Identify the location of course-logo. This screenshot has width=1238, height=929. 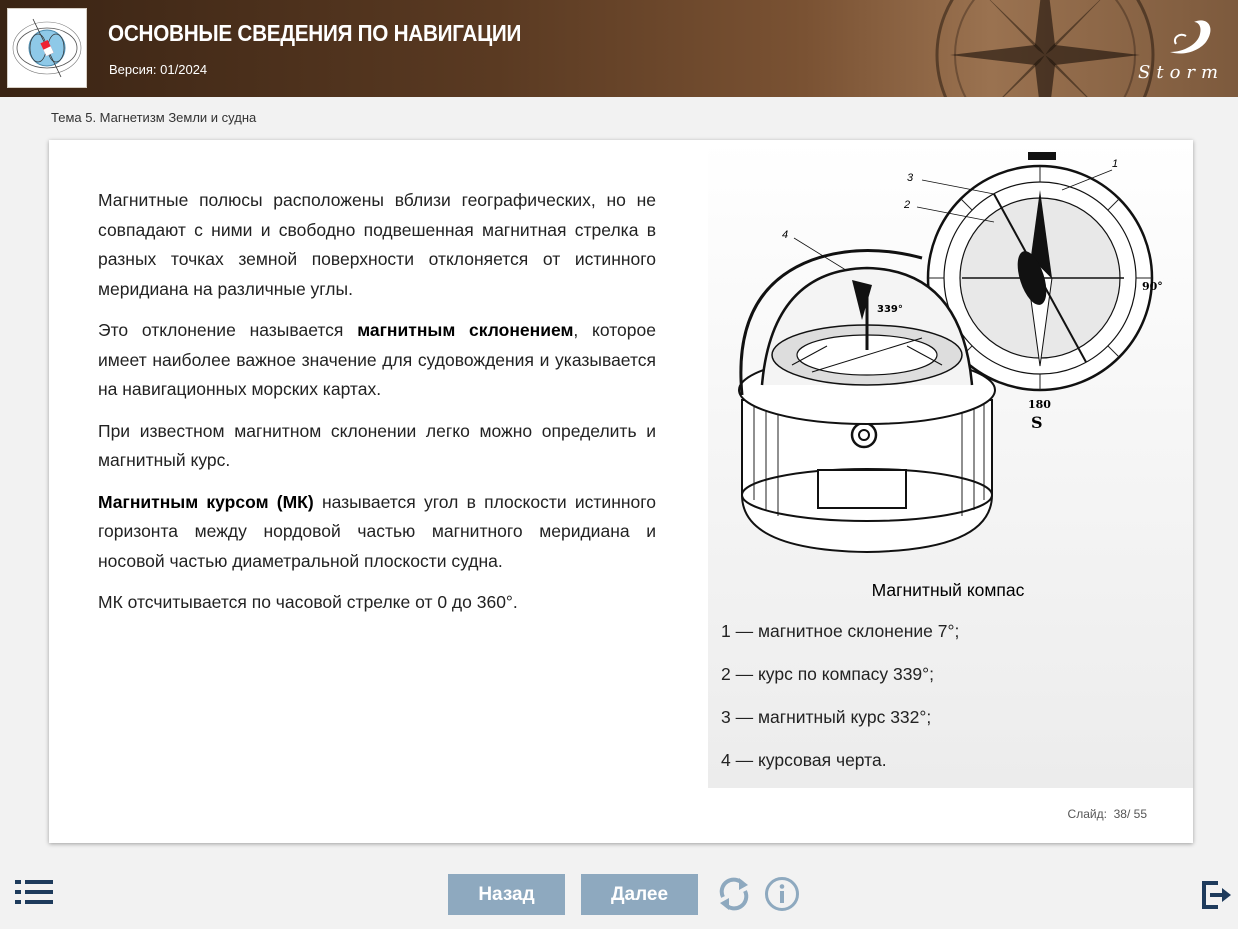
(47, 48).